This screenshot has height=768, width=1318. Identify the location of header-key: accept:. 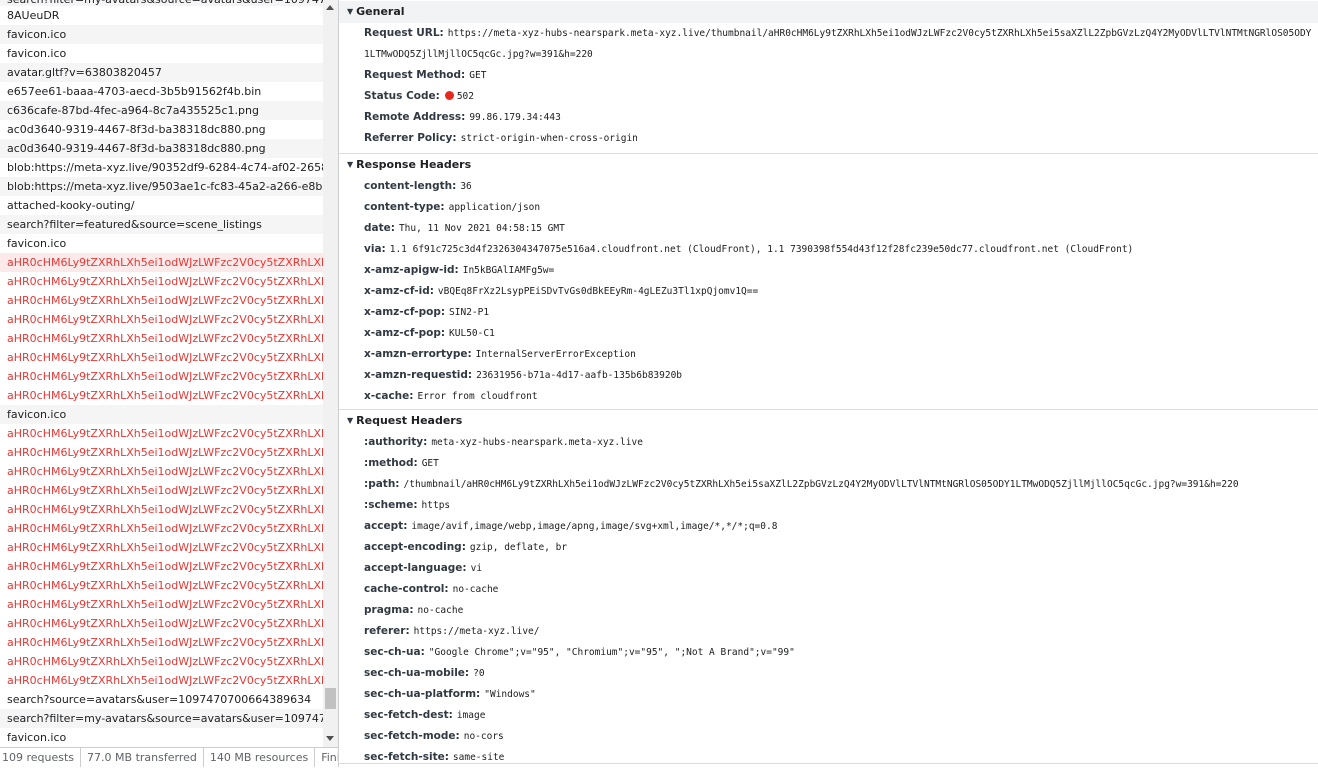
(386, 526).